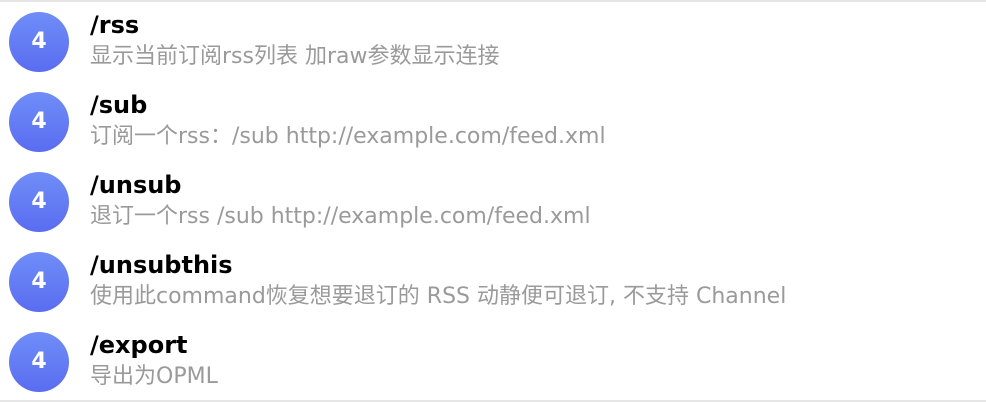  I want to click on command-name: /sub, so click(119, 105).